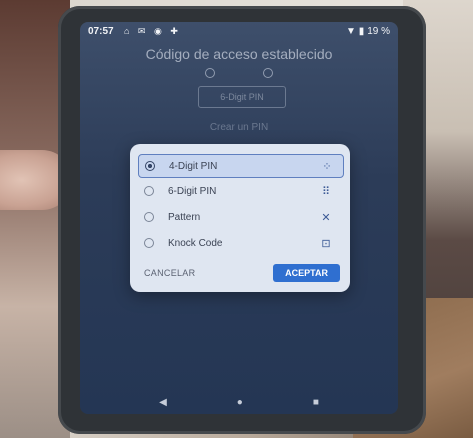  What do you see at coordinates (316, 402) in the screenshot?
I see `recents-icon: ■` at bounding box center [316, 402].